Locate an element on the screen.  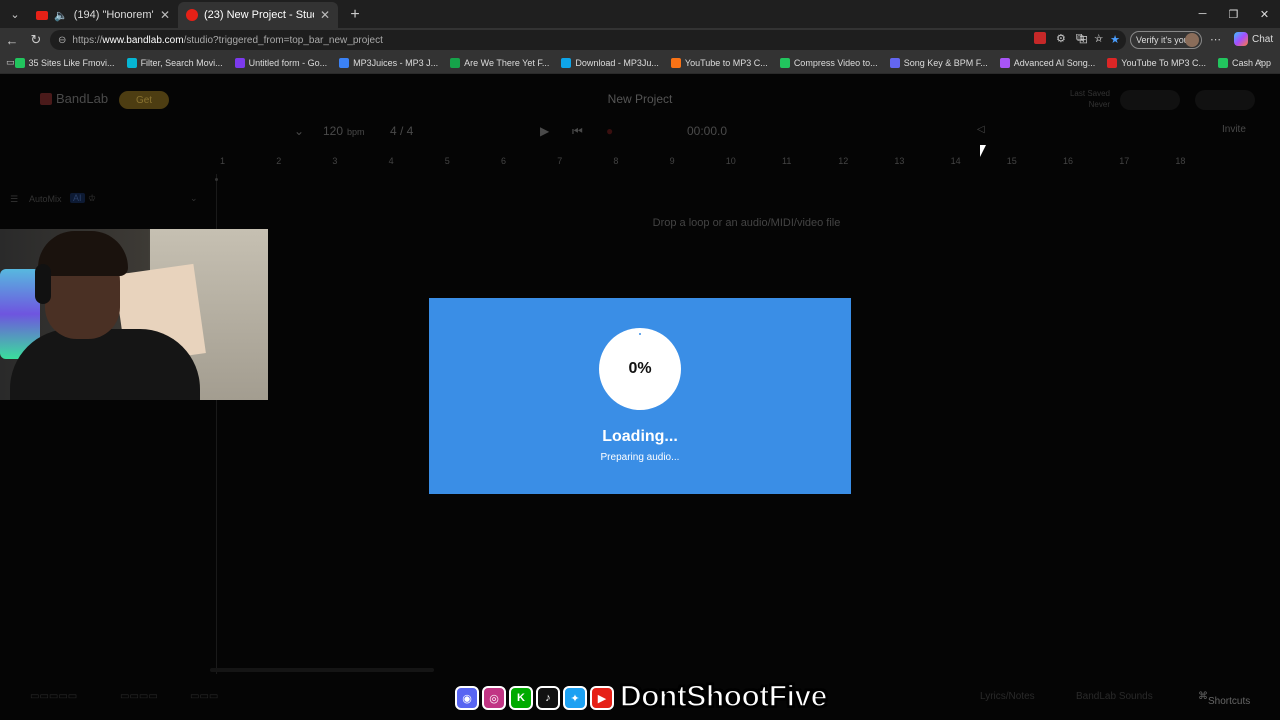
avatar is located at coordinates (1192, 40).